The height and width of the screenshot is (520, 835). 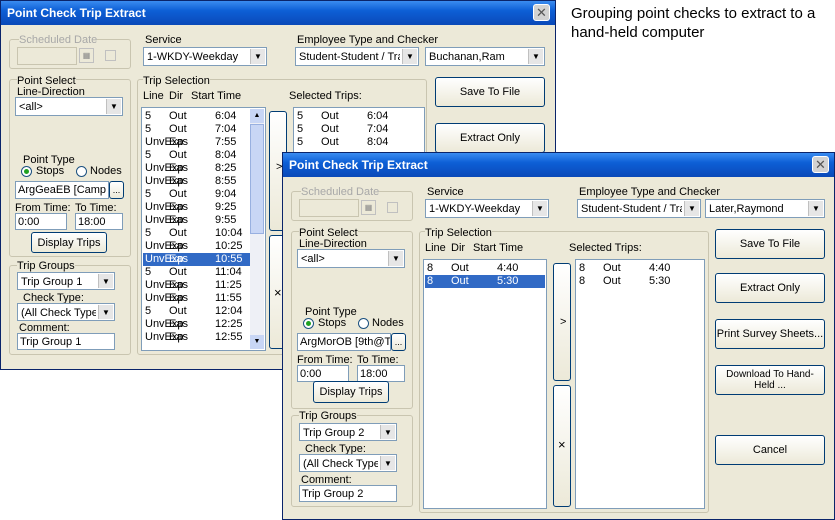 I want to click on trip-row: UnvExp Eas 9:55, so click(x=203, y=220).